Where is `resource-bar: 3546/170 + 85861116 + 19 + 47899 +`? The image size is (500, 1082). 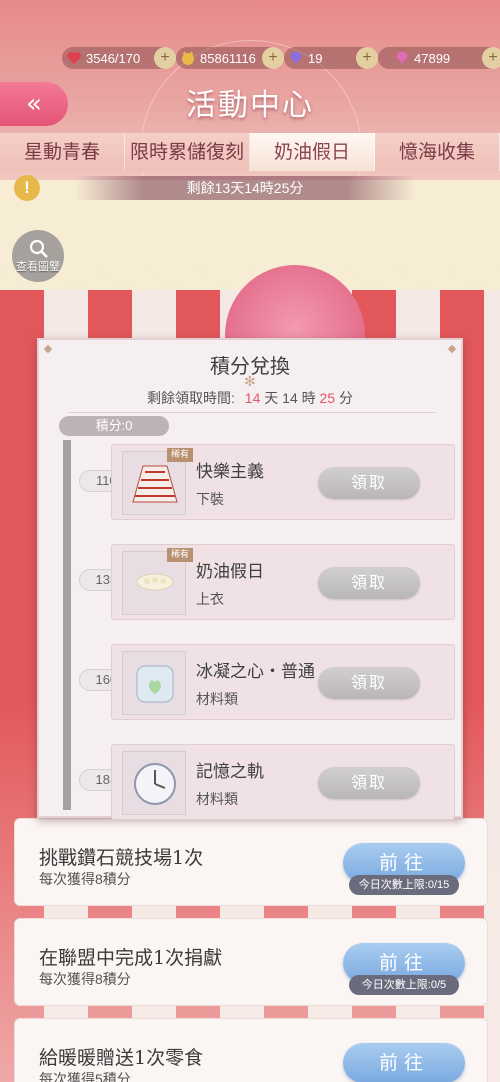
resource-bar: 3546/170 + 85861116 + 19 + 47899 + is located at coordinates (281, 58).